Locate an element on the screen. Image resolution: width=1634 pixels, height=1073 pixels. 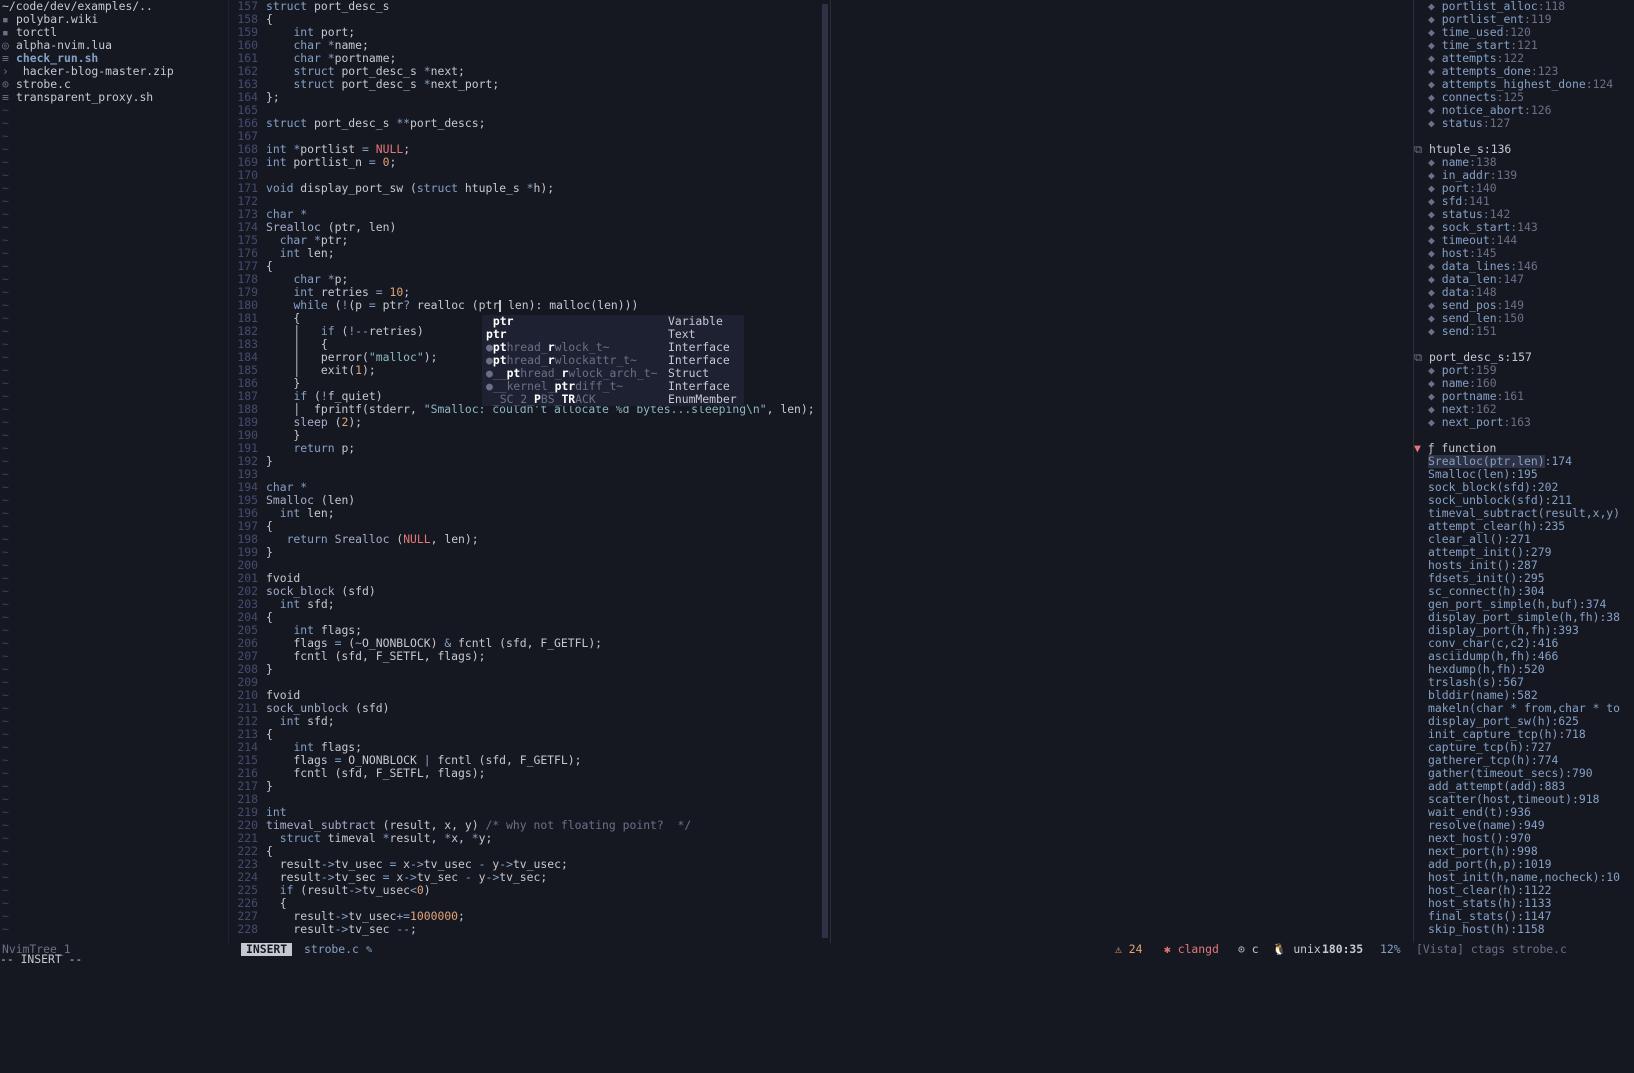
code-line: 193 is located at coordinates (530, 474).